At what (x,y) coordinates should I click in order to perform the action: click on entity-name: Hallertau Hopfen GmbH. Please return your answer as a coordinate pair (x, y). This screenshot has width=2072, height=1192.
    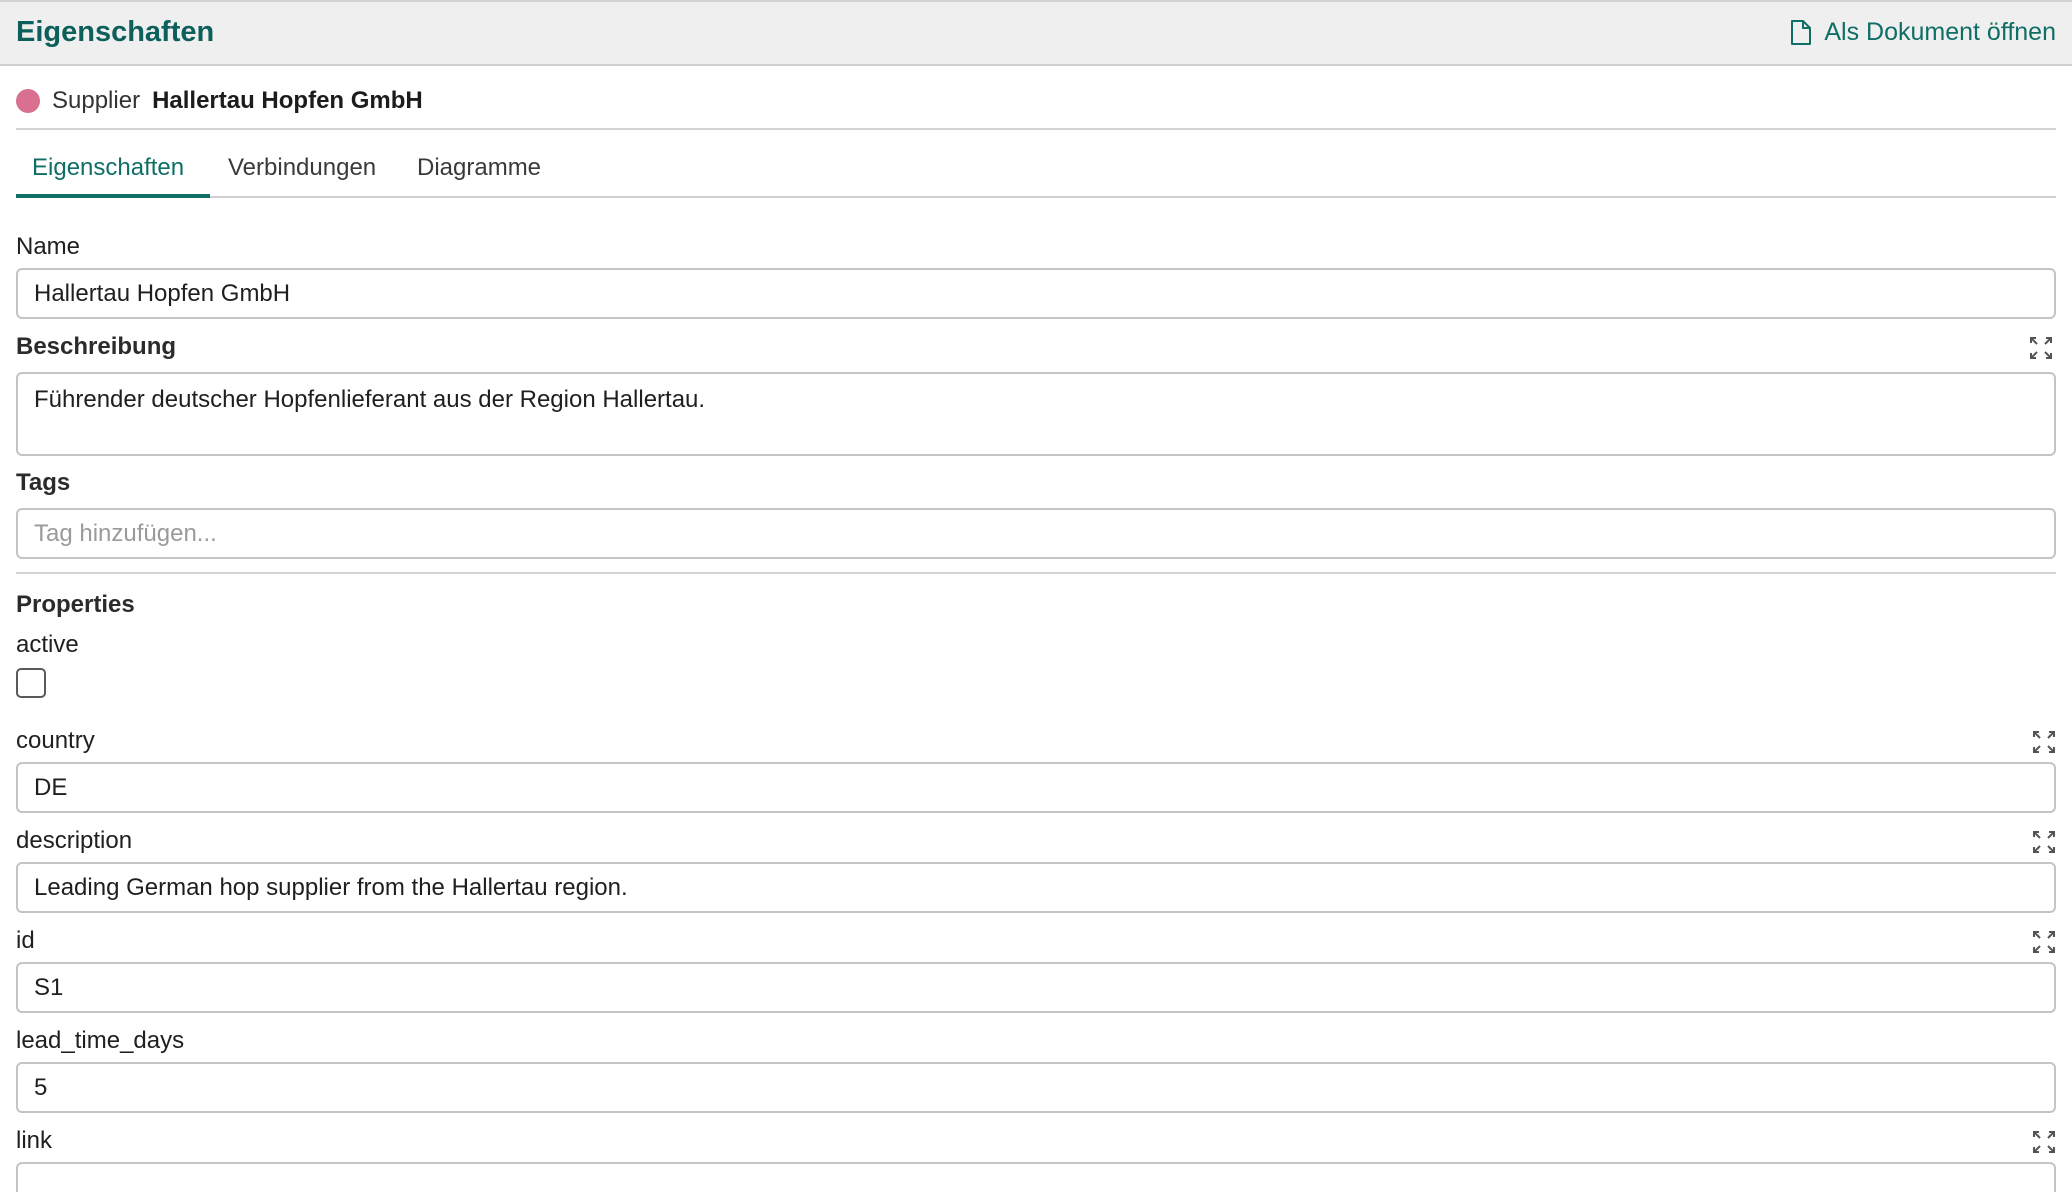
    Looking at the image, I should click on (287, 100).